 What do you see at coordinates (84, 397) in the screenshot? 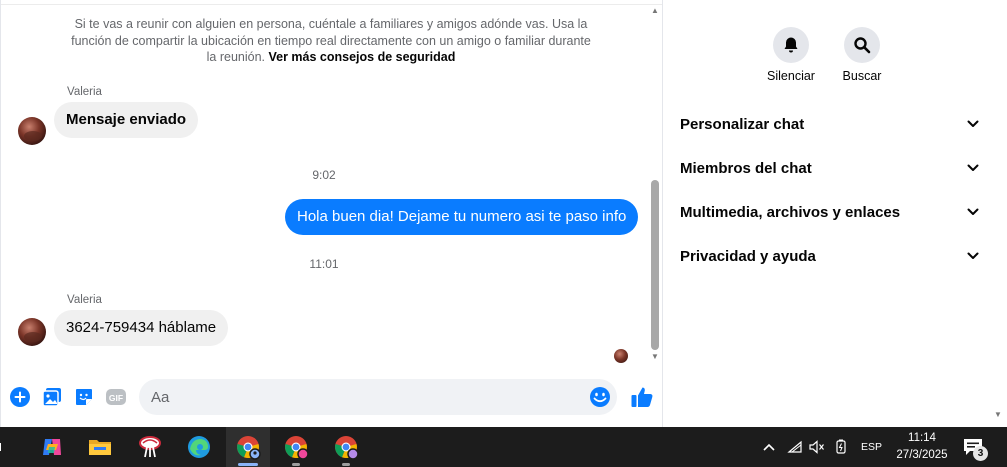
I see `sticker-icon` at bounding box center [84, 397].